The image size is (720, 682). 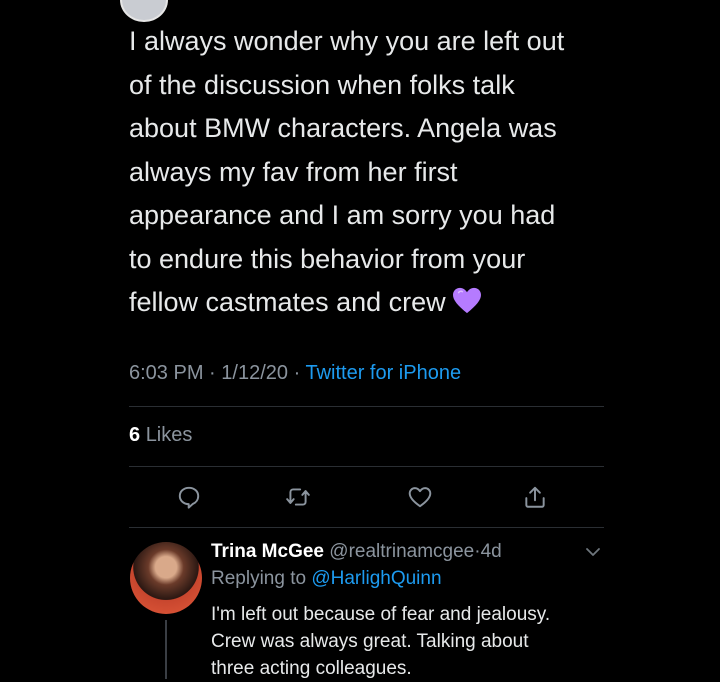 I want to click on retweet-button, so click(x=300, y=497).